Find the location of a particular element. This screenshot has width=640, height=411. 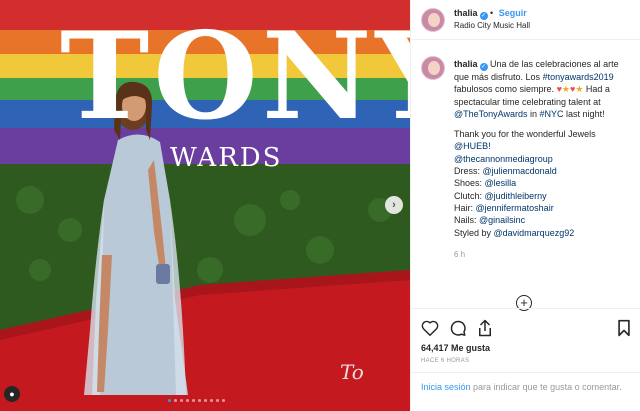

username-link: thalia is located at coordinates (466, 13).